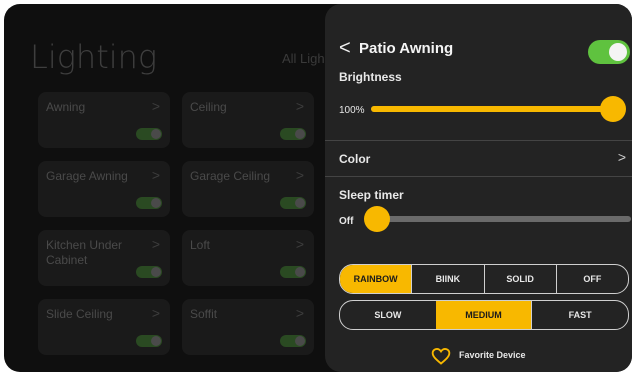 The width and height of the screenshot is (636, 376). What do you see at coordinates (354, 159) in the screenshot?
I see `color-label: Color` at bounding box center [354, 159].